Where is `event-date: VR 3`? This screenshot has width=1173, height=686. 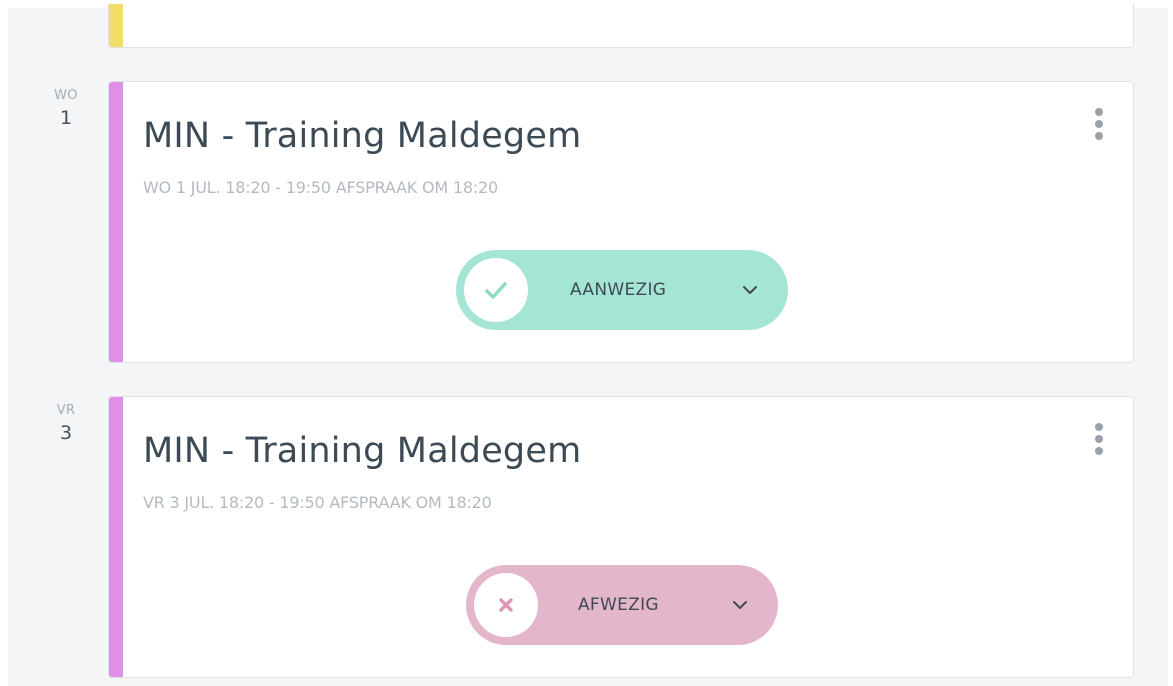
event-date: VR 3 is located at coordinates (66, 423).